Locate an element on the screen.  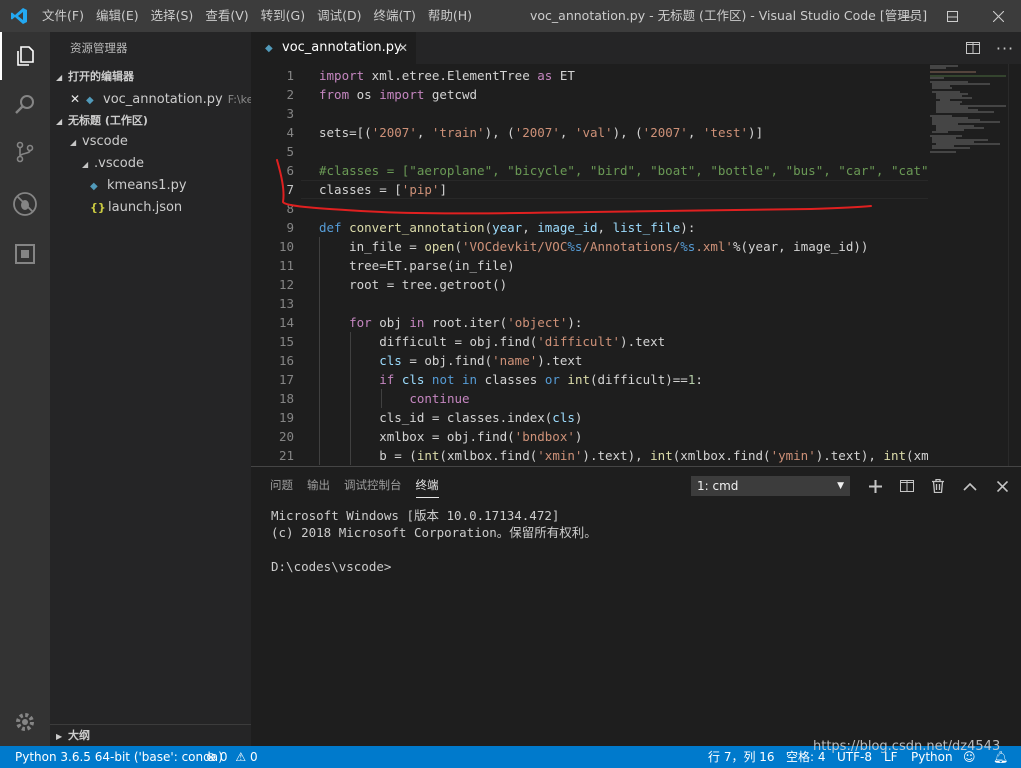
terminal-select-value: 1: cmd is located at coordinates (718, 486).